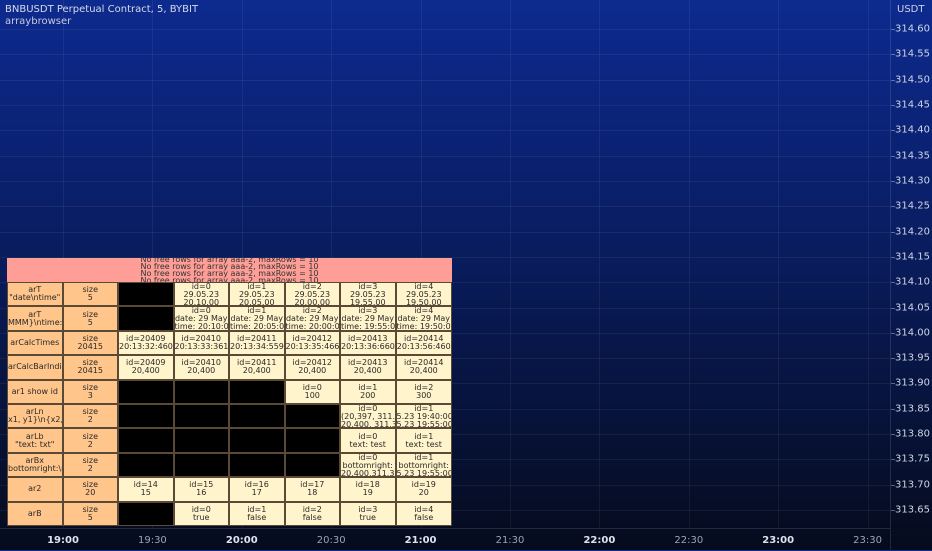  What do you see at coordinates (912, 308) in the screenshot?
I see `price-label: 314.05` at bounding box center [912, 308].